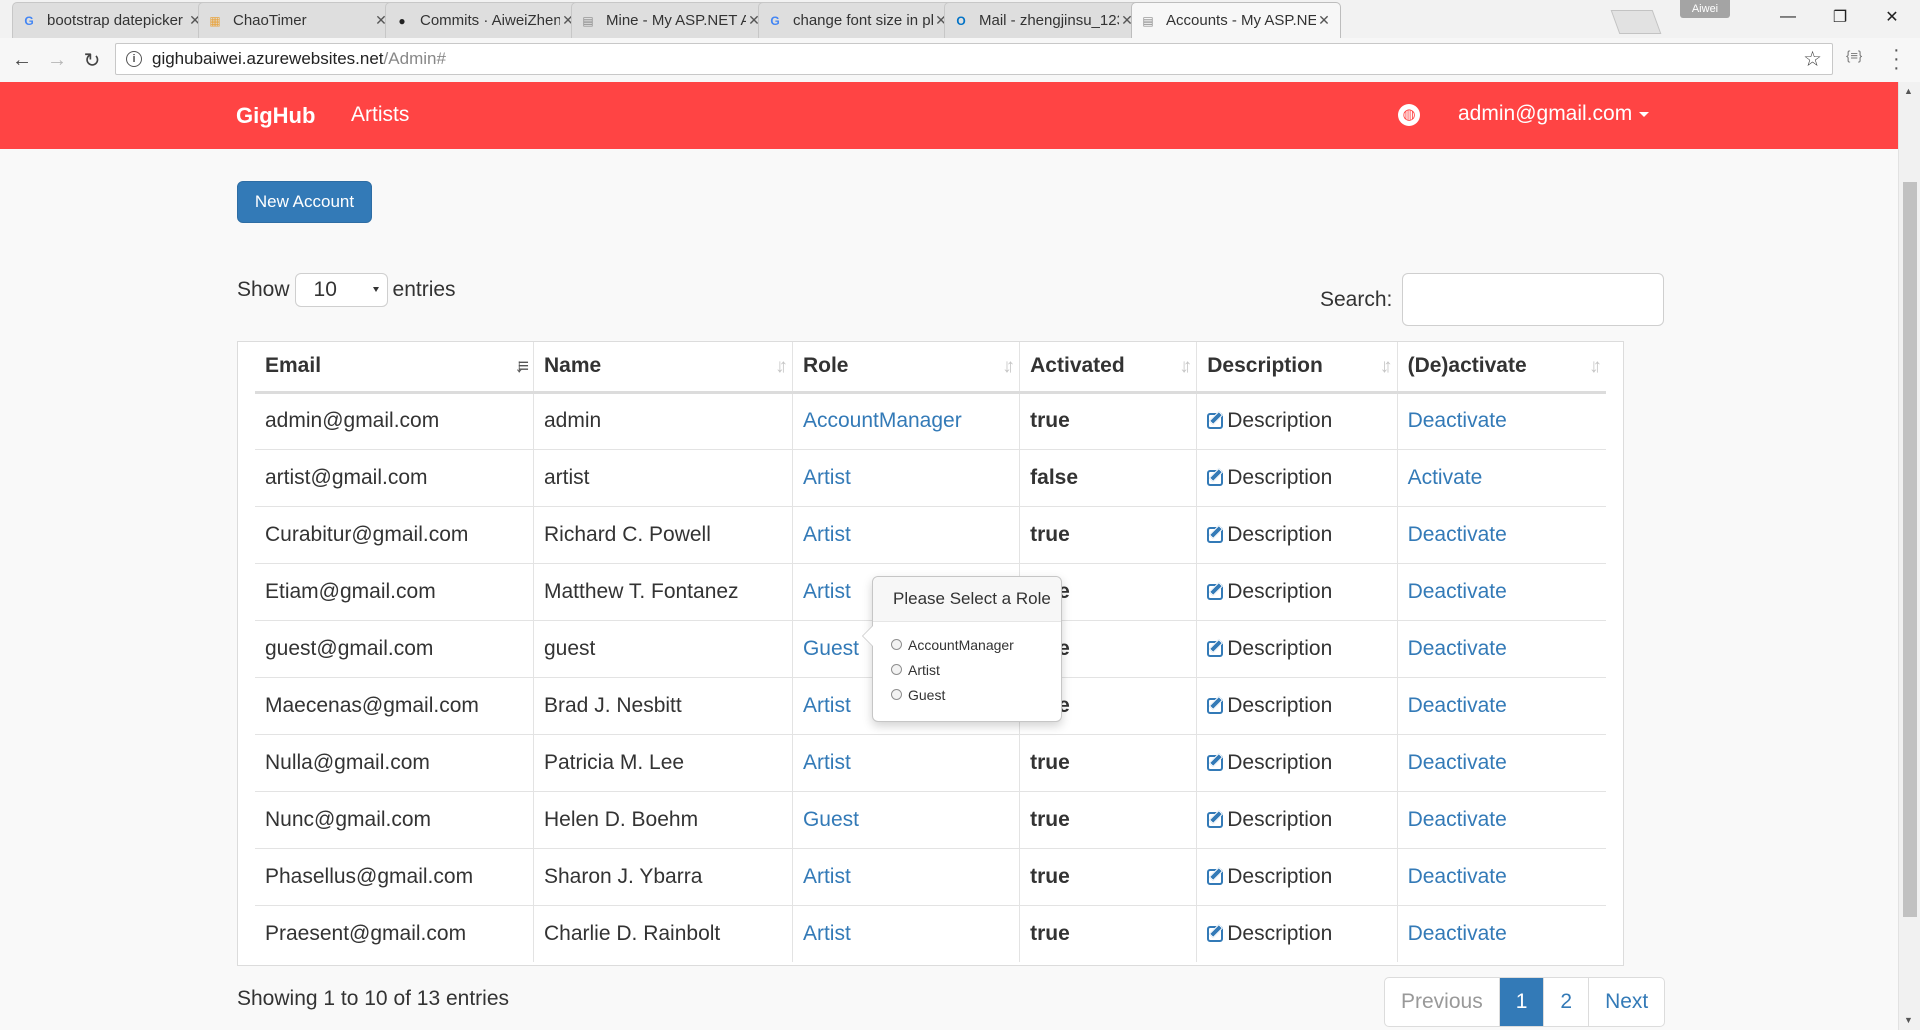 Image resolution: width=1920 pixels, height=1030 pixels. Describe the element at coordinates (341, 290) in the screenshot. I see `page-length-select: 10` at that location.